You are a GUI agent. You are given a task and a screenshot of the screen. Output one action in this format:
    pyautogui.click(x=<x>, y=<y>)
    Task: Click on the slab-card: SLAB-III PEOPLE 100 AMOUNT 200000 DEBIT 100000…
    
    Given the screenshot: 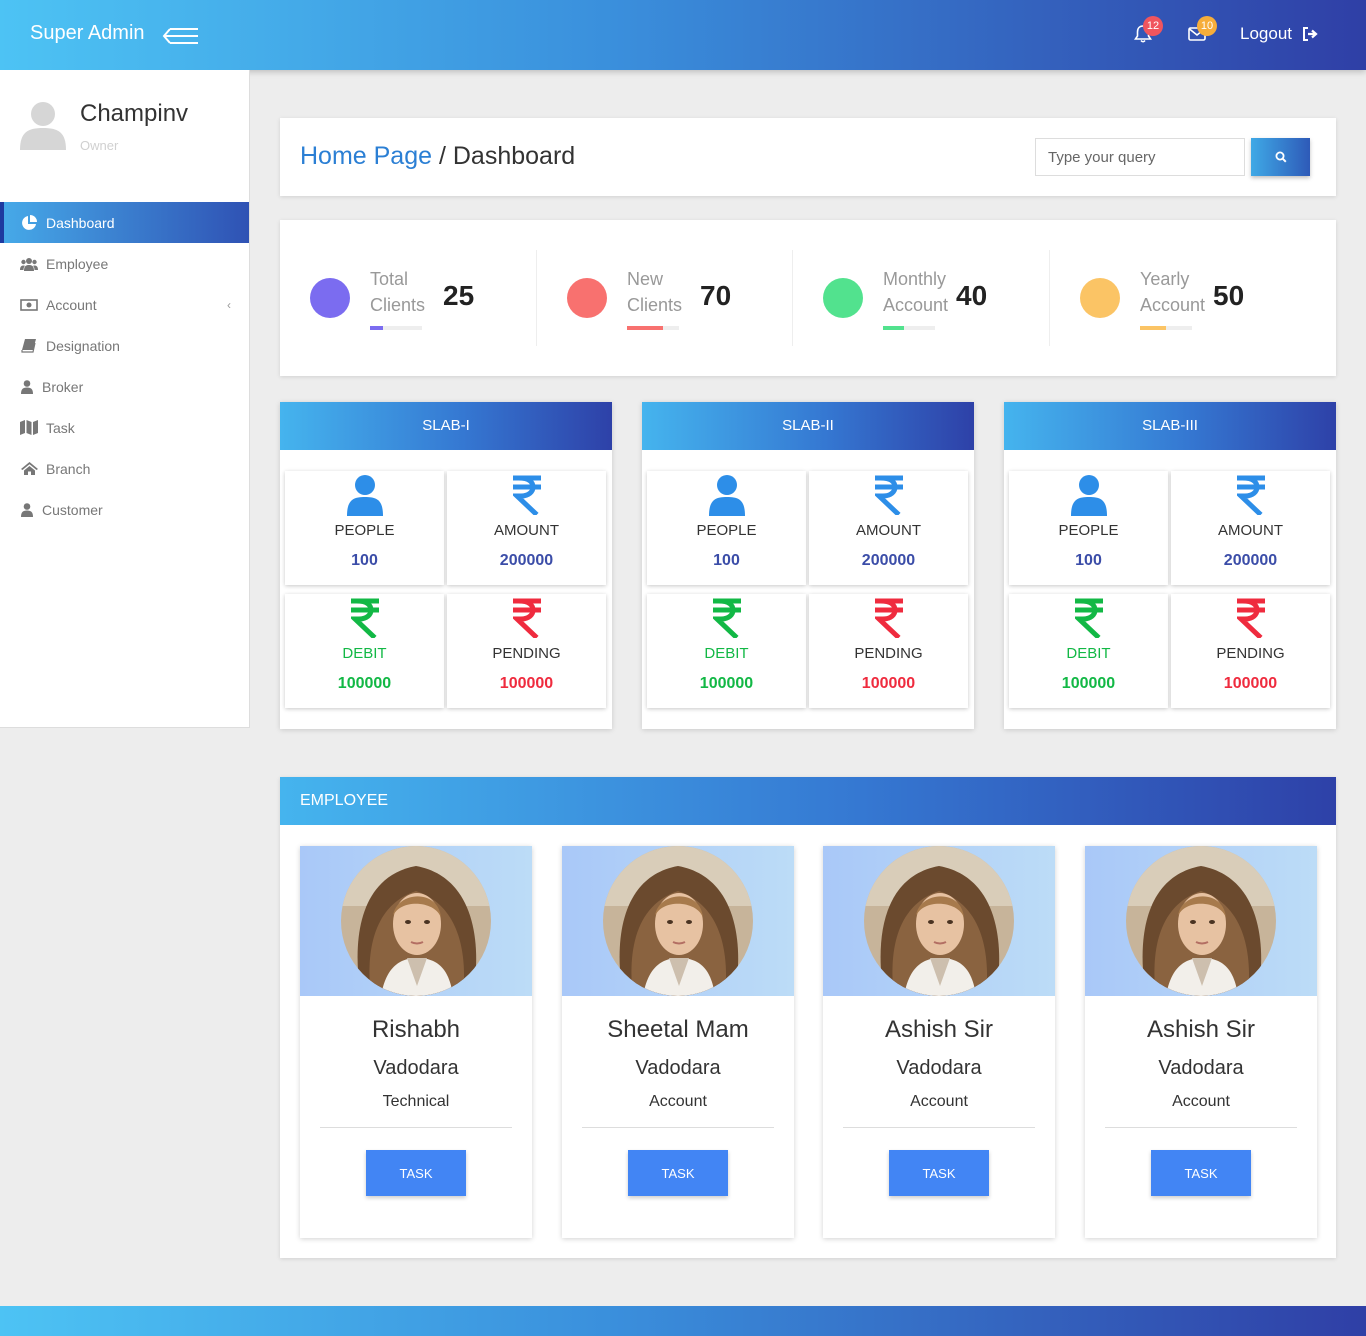 What is the action you would take?
    pyautogui.click(x=1170, y=565)
    